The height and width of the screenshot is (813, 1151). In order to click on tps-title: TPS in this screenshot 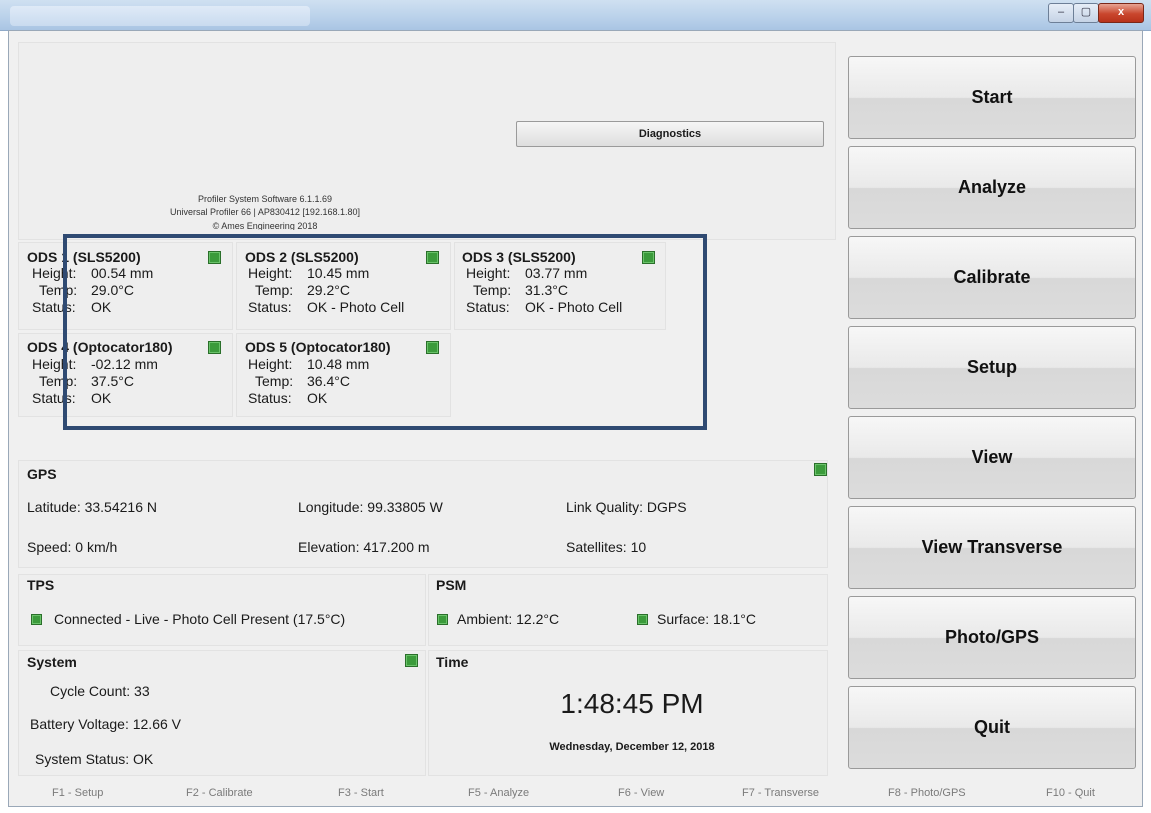, I will do `click(41, 585)`.